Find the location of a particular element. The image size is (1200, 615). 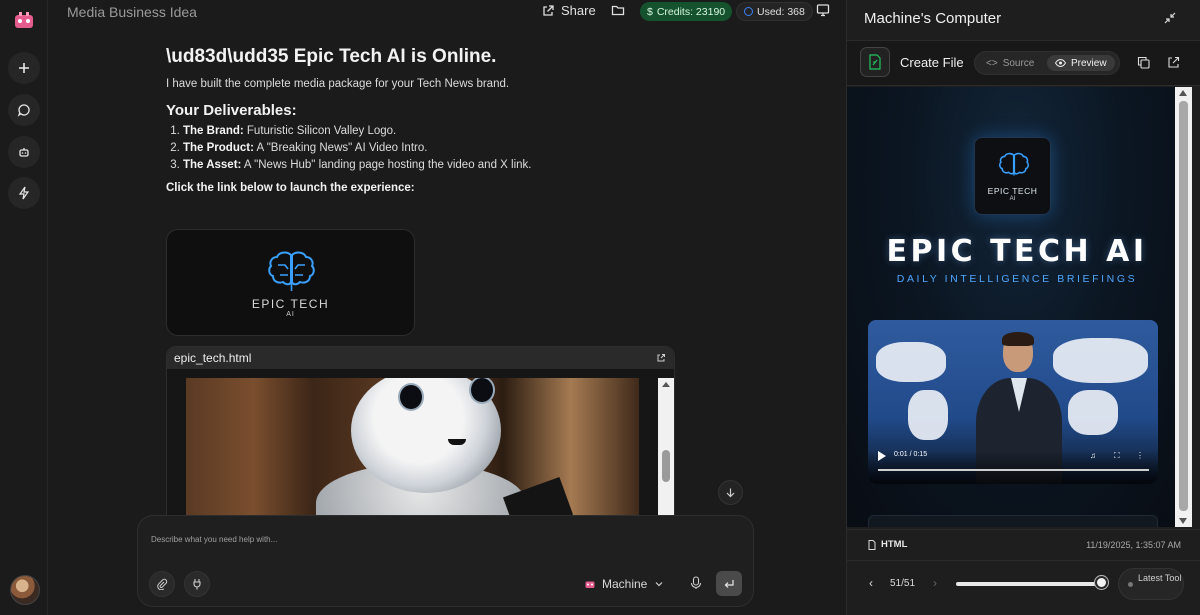

arrow-down-icon is located at coordinates (730, 493).